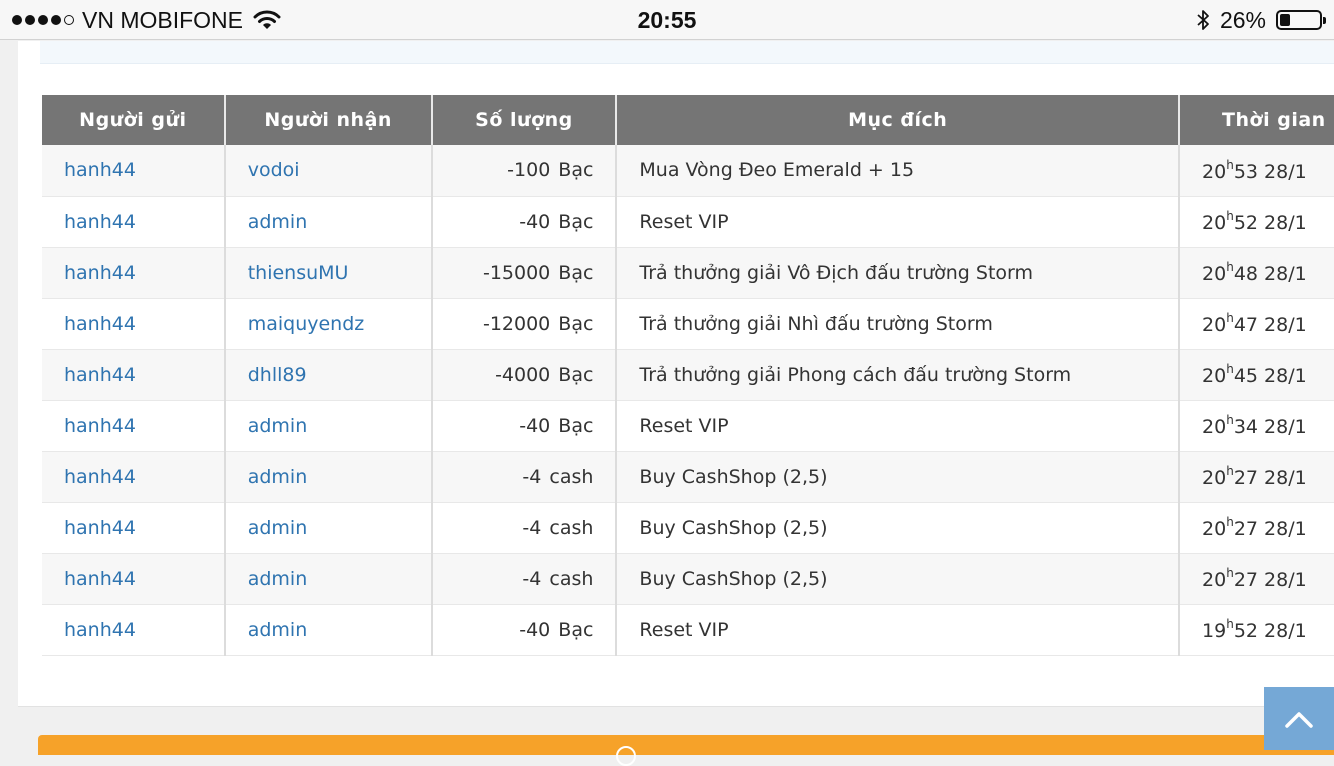 This screenshot has height=766, width=1334. What do you see at coordinates (516, 272) in the screenshot?
I see `amount-value: -15000` at bounding box center [516, 272].